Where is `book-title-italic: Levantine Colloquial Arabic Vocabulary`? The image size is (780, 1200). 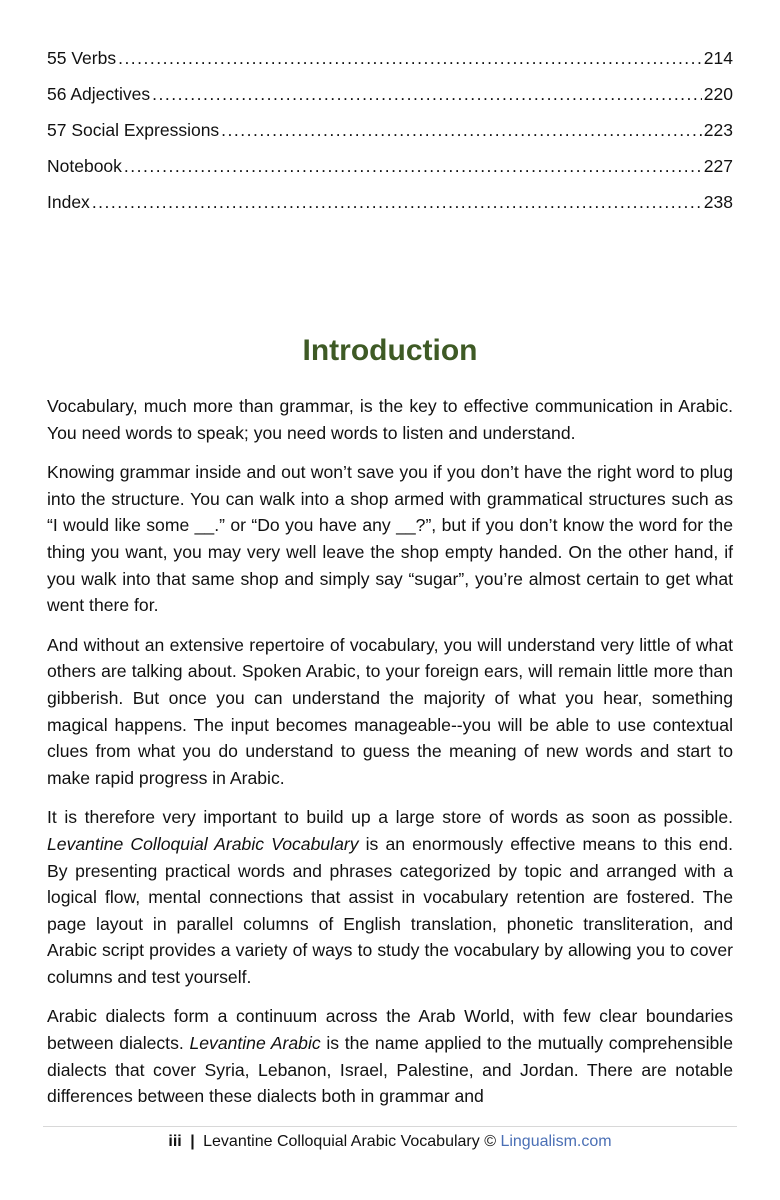 book-title-italic: Levantine Colloquial Arabic Vocabulary is located at coordinates (203, 843).